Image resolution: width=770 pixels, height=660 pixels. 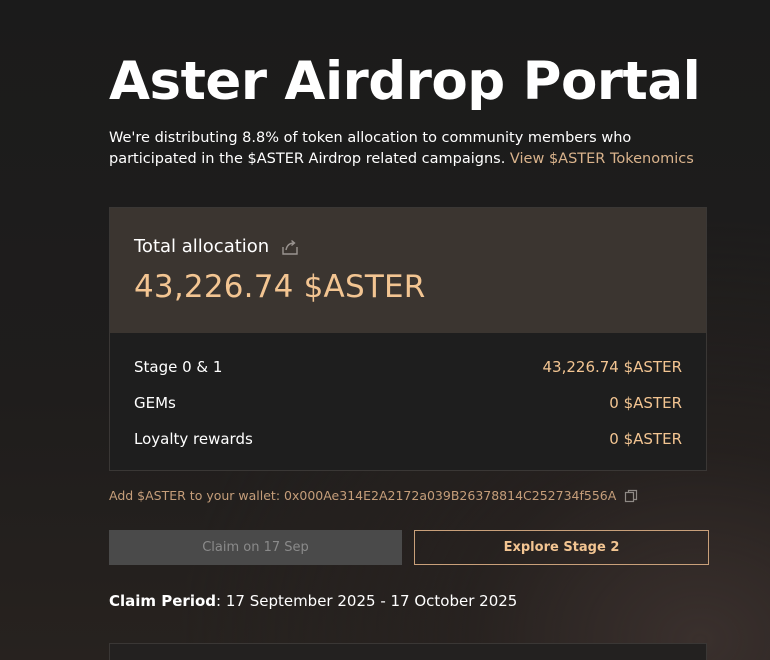 What do you see at coordinates (193, 439) in the screenshot?
I see `row-label: Loyalty rewards` at bounding box center [193, 439].